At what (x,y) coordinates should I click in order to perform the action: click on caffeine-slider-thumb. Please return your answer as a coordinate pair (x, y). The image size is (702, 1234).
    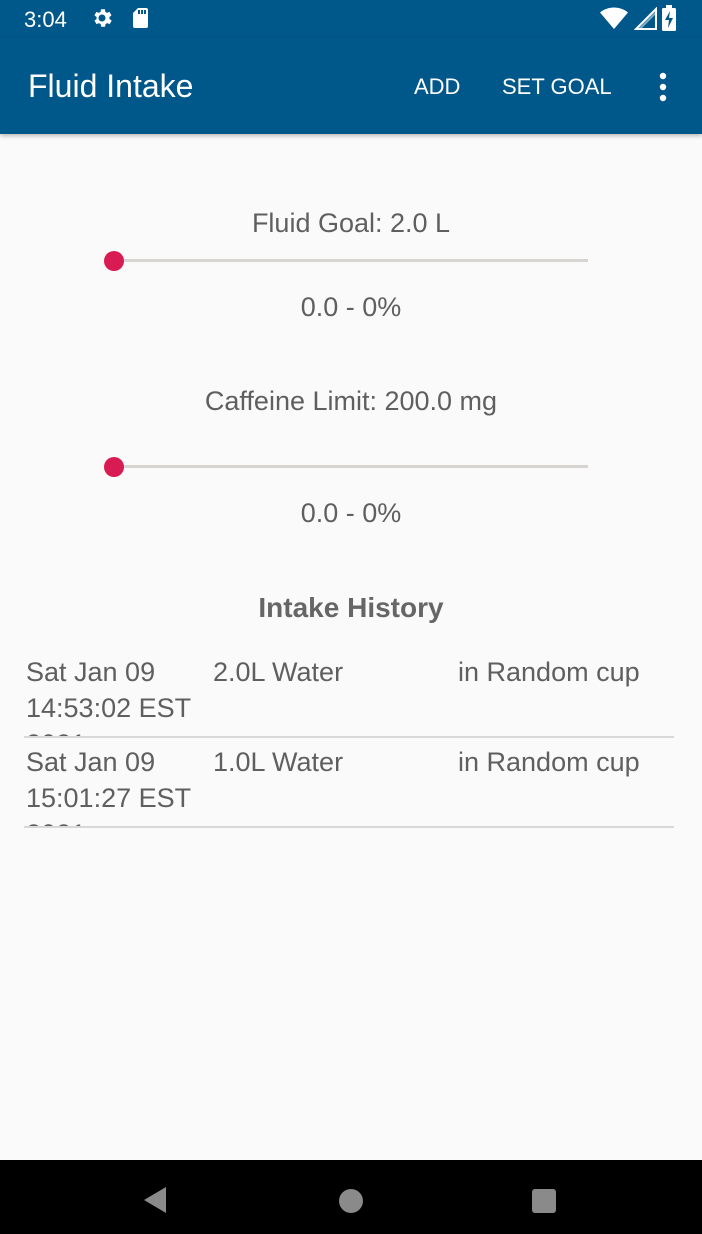
    Looking at the image, I should click on (114, 467).